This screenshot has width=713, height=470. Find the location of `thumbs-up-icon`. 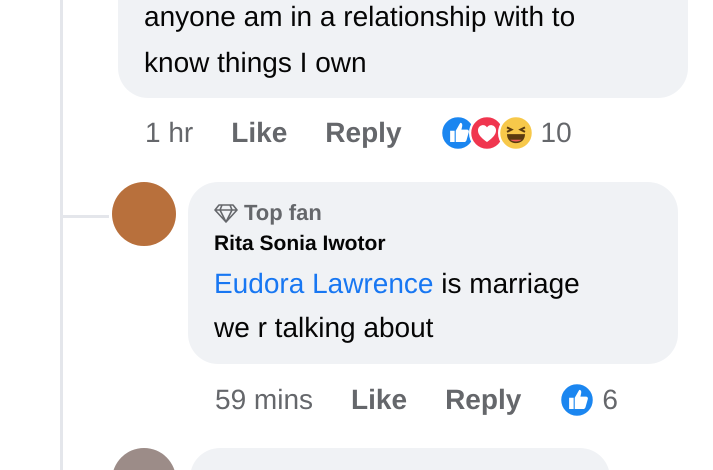

thumbs-up-icon is located at coordinates (577, 400).